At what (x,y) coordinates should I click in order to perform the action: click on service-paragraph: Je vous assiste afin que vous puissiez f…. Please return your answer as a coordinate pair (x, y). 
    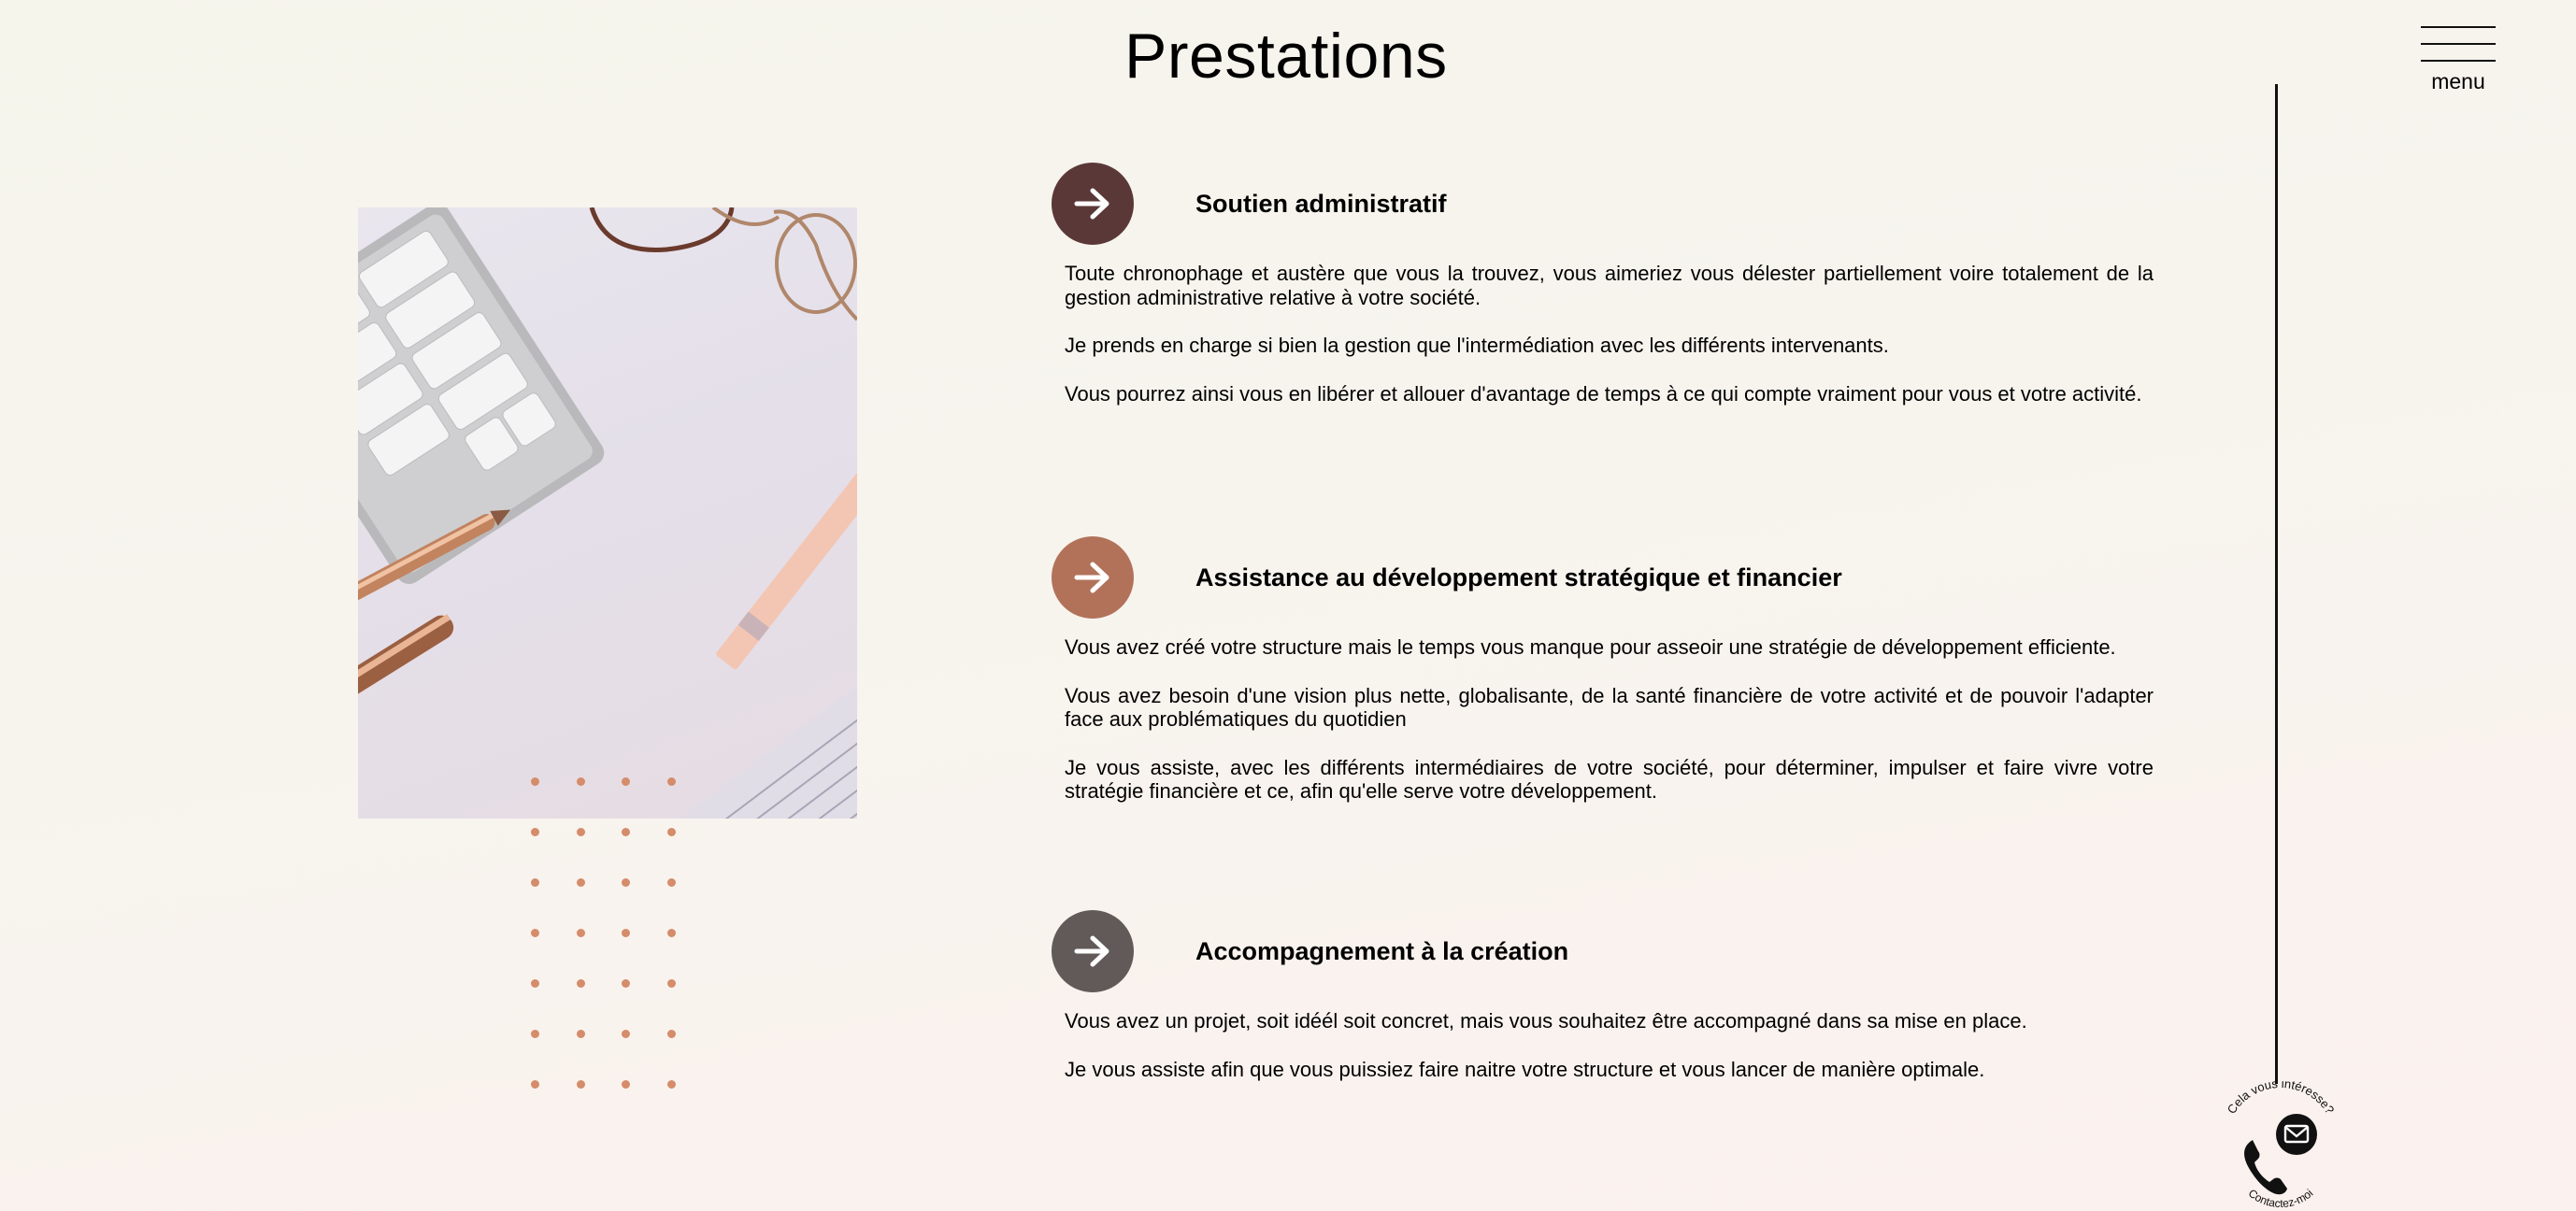
    Looking at the image, I should click on (1525, 1069).